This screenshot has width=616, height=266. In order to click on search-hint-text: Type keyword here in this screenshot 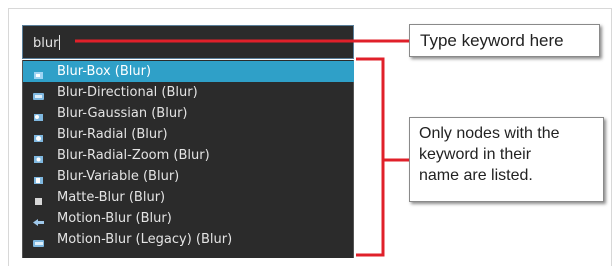, I will do `click(492, 40)`.